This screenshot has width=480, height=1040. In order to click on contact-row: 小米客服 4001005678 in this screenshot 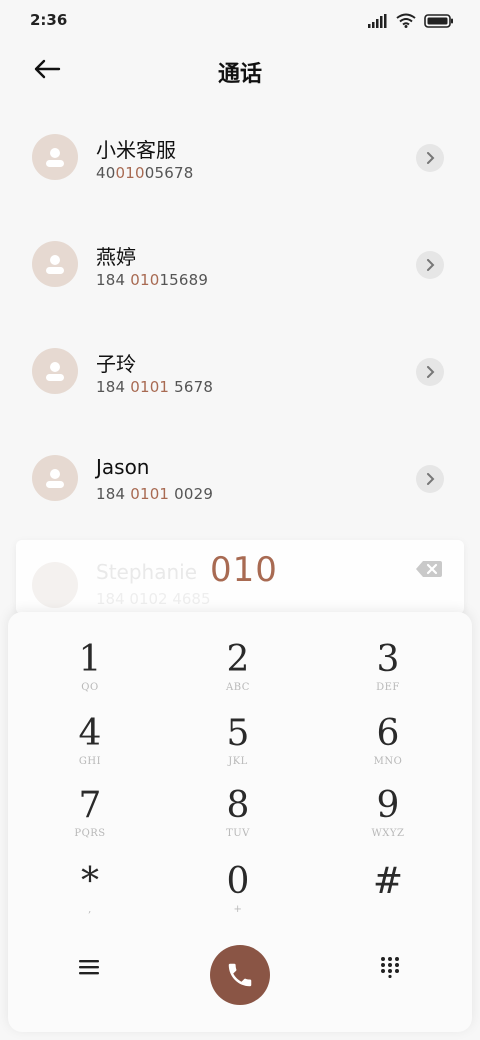, I will do `click(240, 159)`.